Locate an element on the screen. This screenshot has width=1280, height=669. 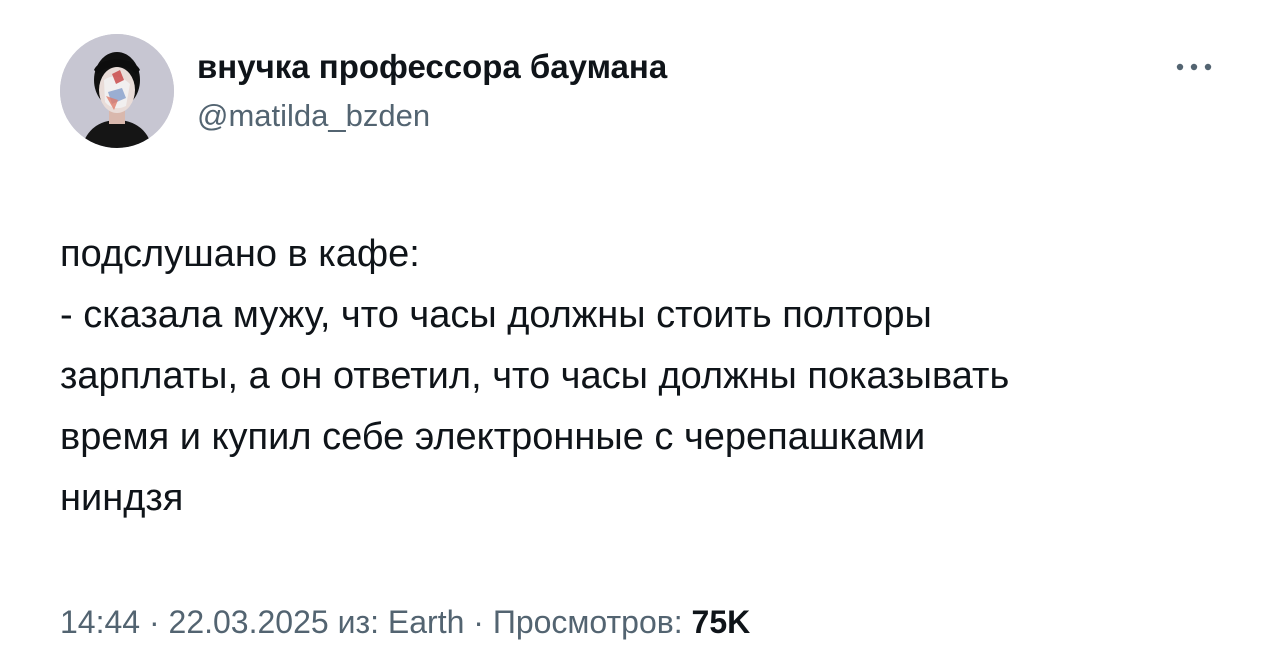
more-horizontal-icon is located at coordinates (1194, 67).